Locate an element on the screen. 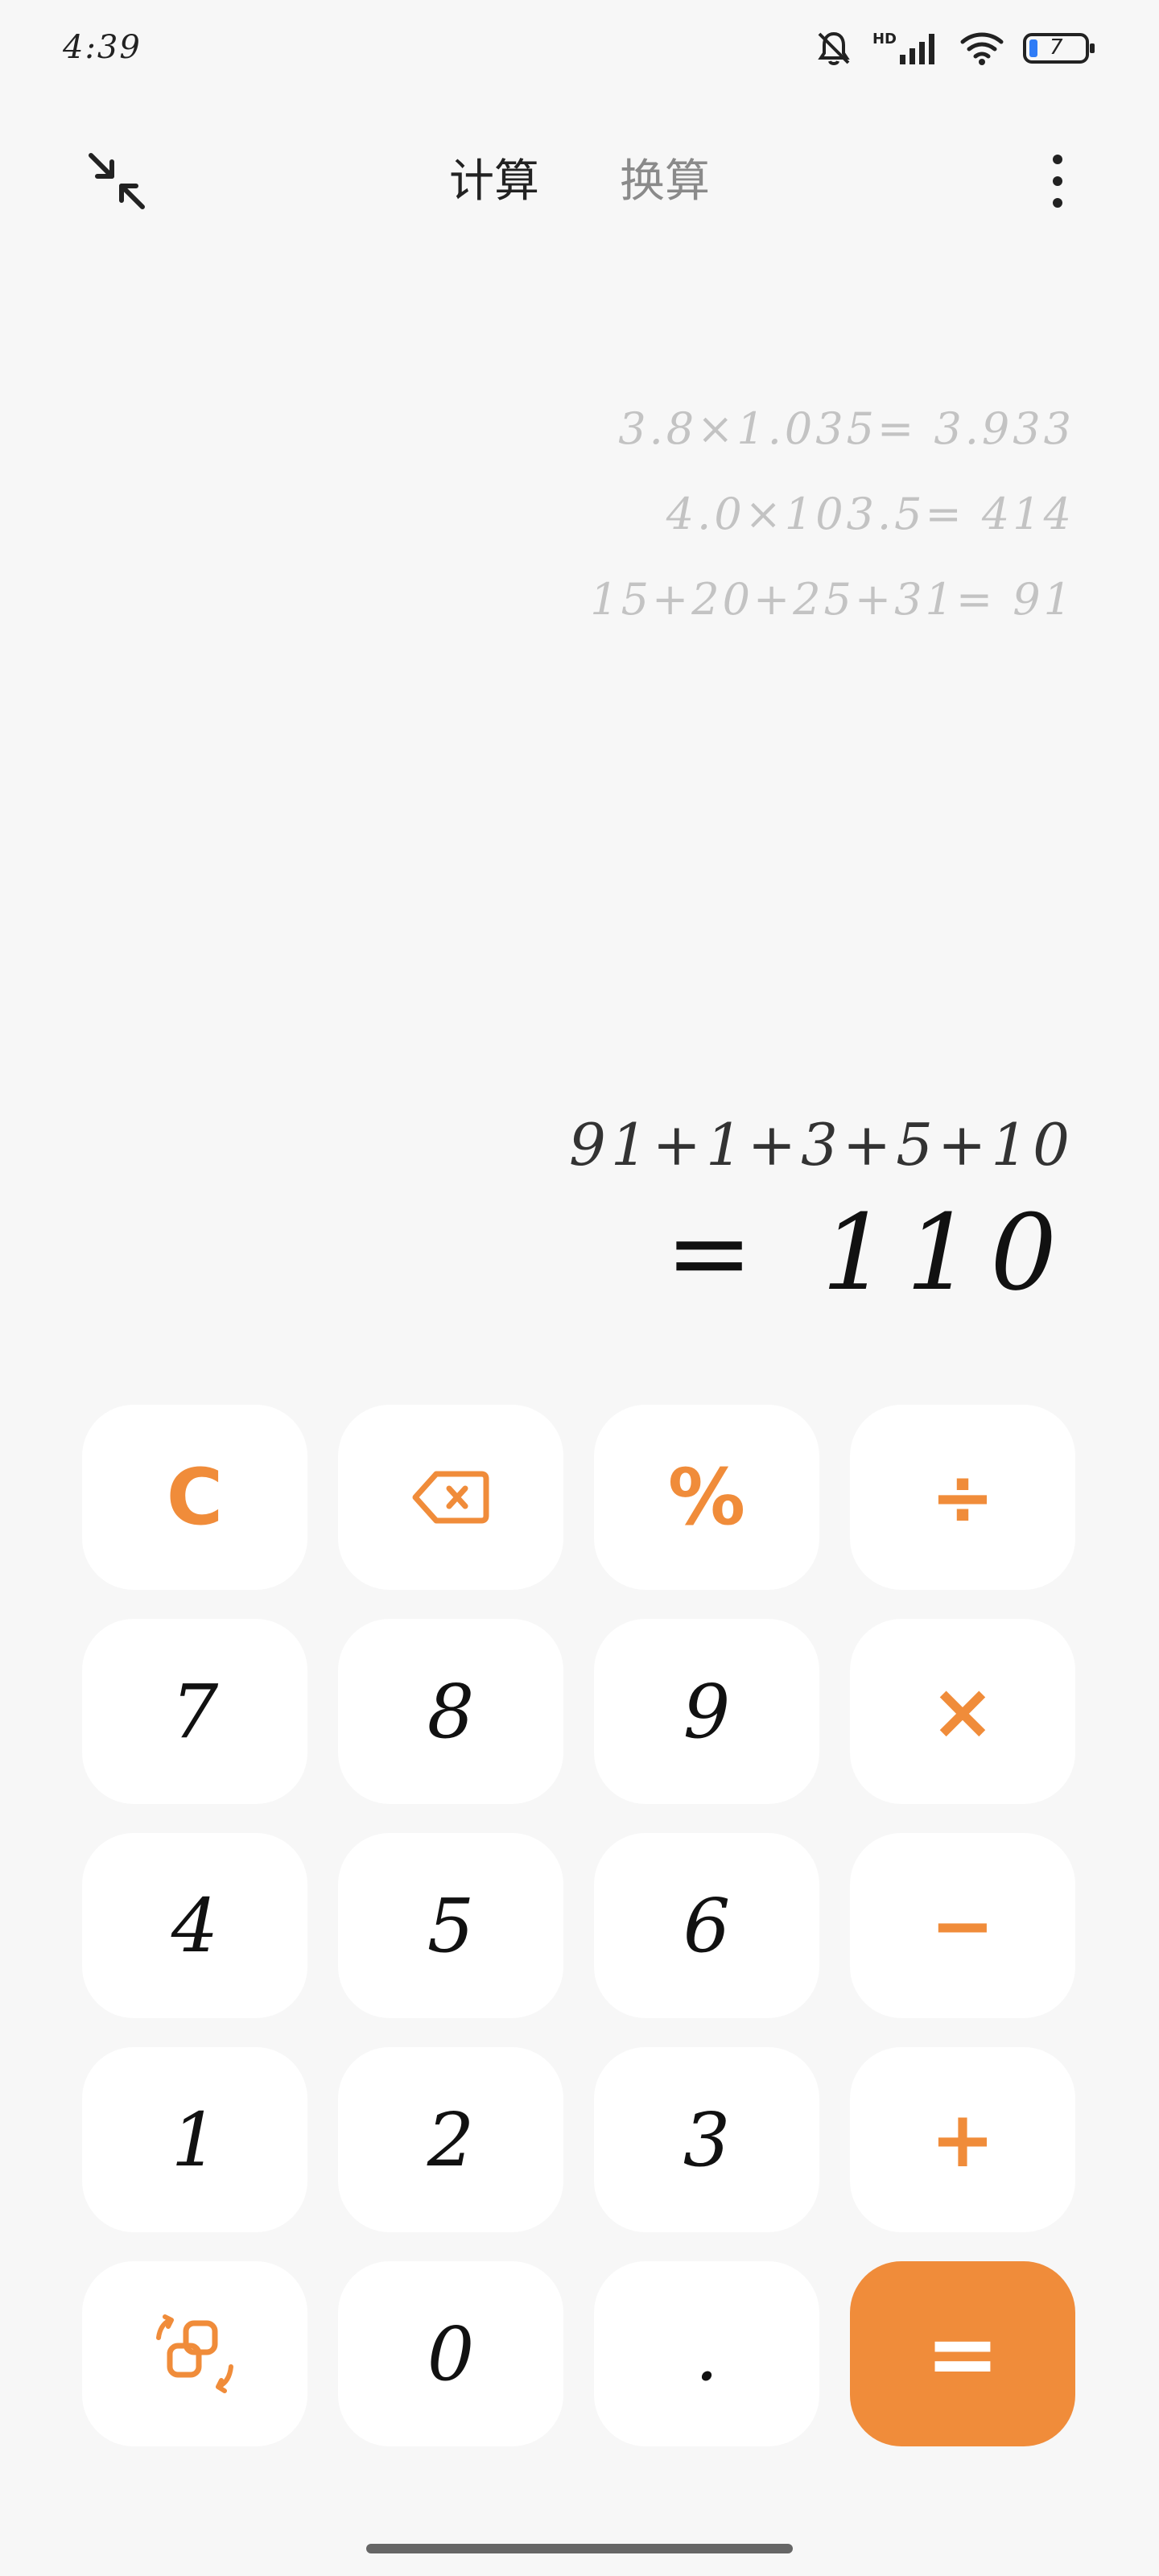 This screenshot has height=2576, width=1159. battery-icon: 7 is located at coordinates (1059, 48).